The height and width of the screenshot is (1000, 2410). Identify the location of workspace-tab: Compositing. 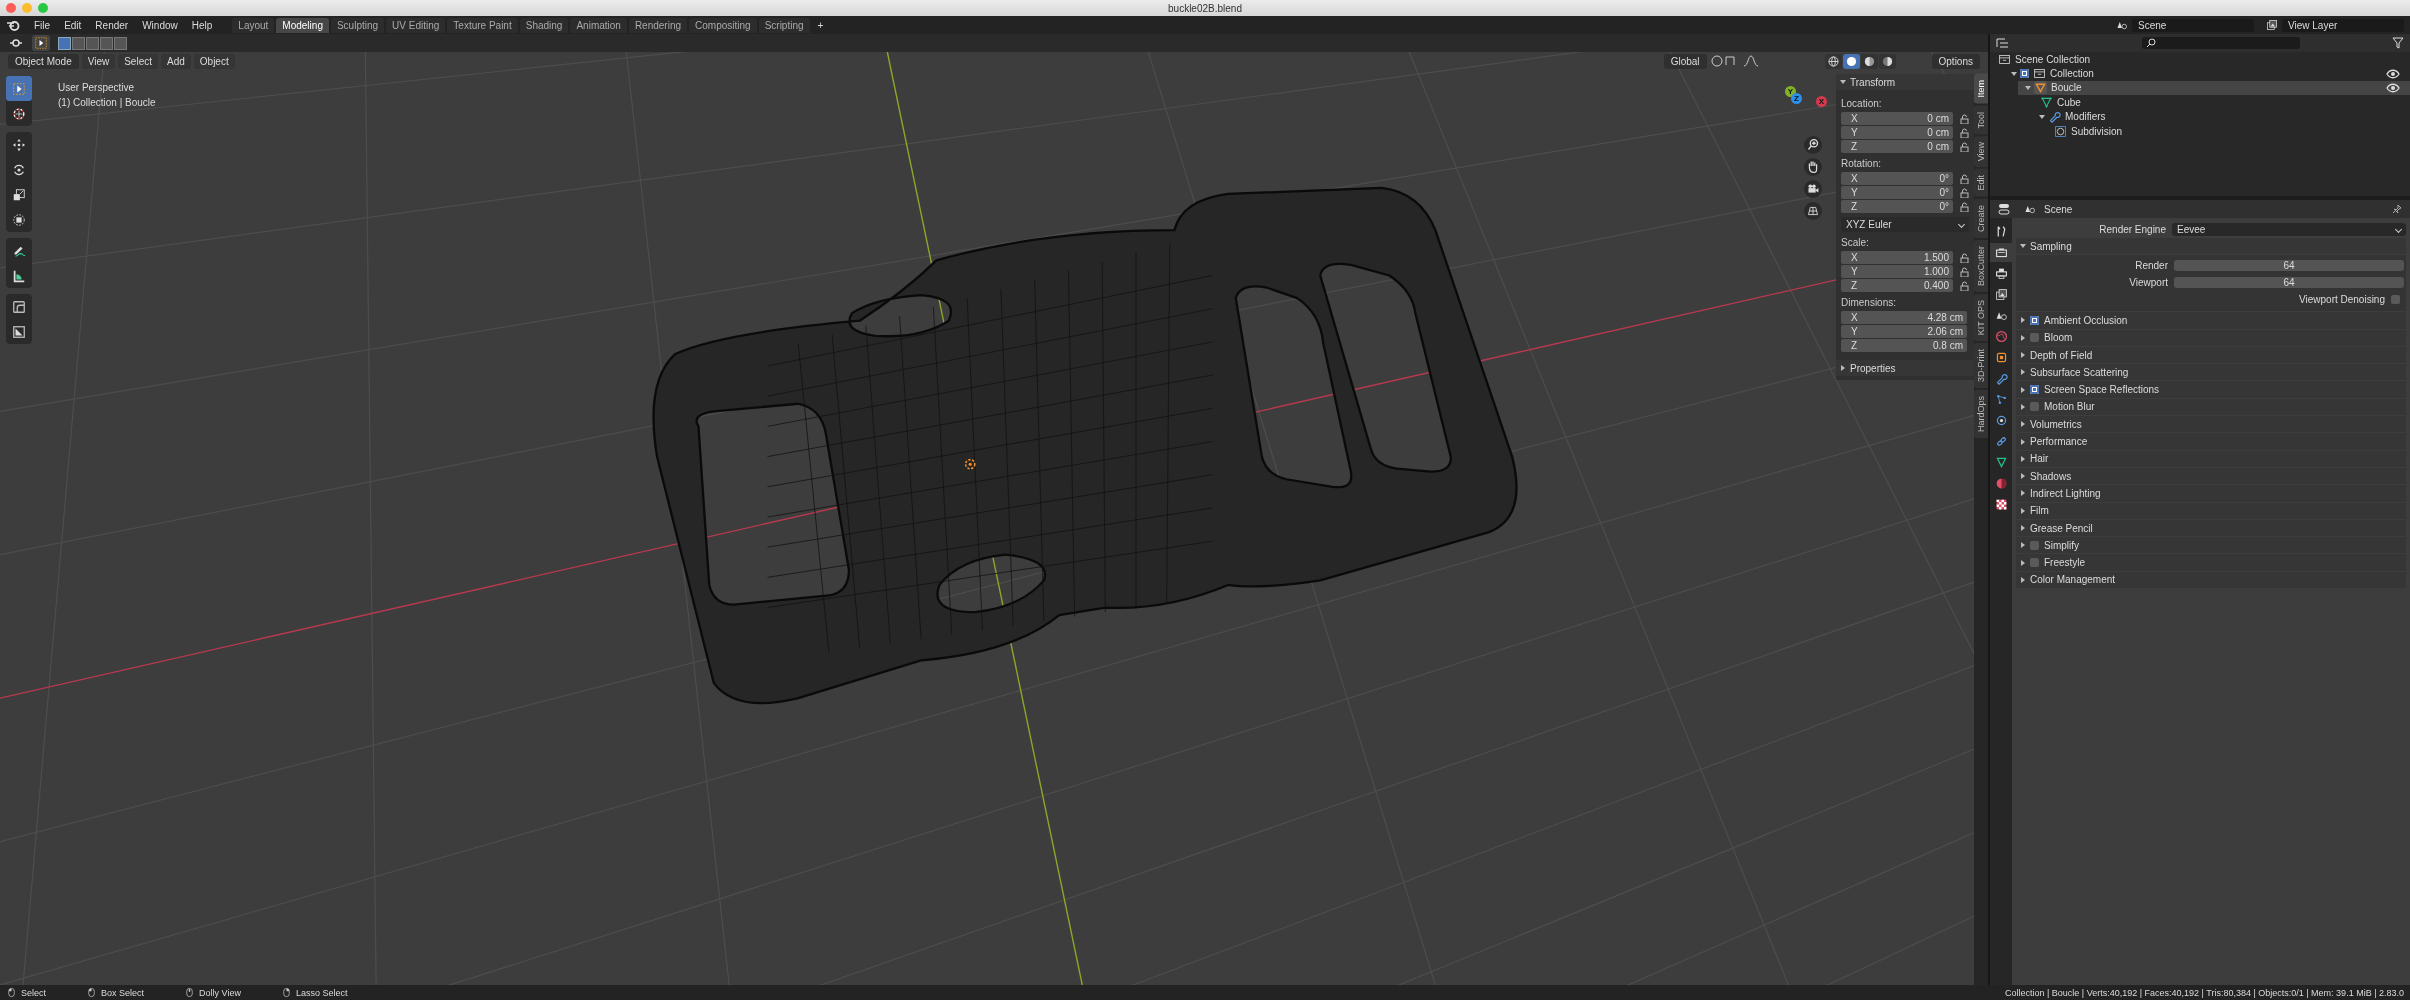
(723, 25).